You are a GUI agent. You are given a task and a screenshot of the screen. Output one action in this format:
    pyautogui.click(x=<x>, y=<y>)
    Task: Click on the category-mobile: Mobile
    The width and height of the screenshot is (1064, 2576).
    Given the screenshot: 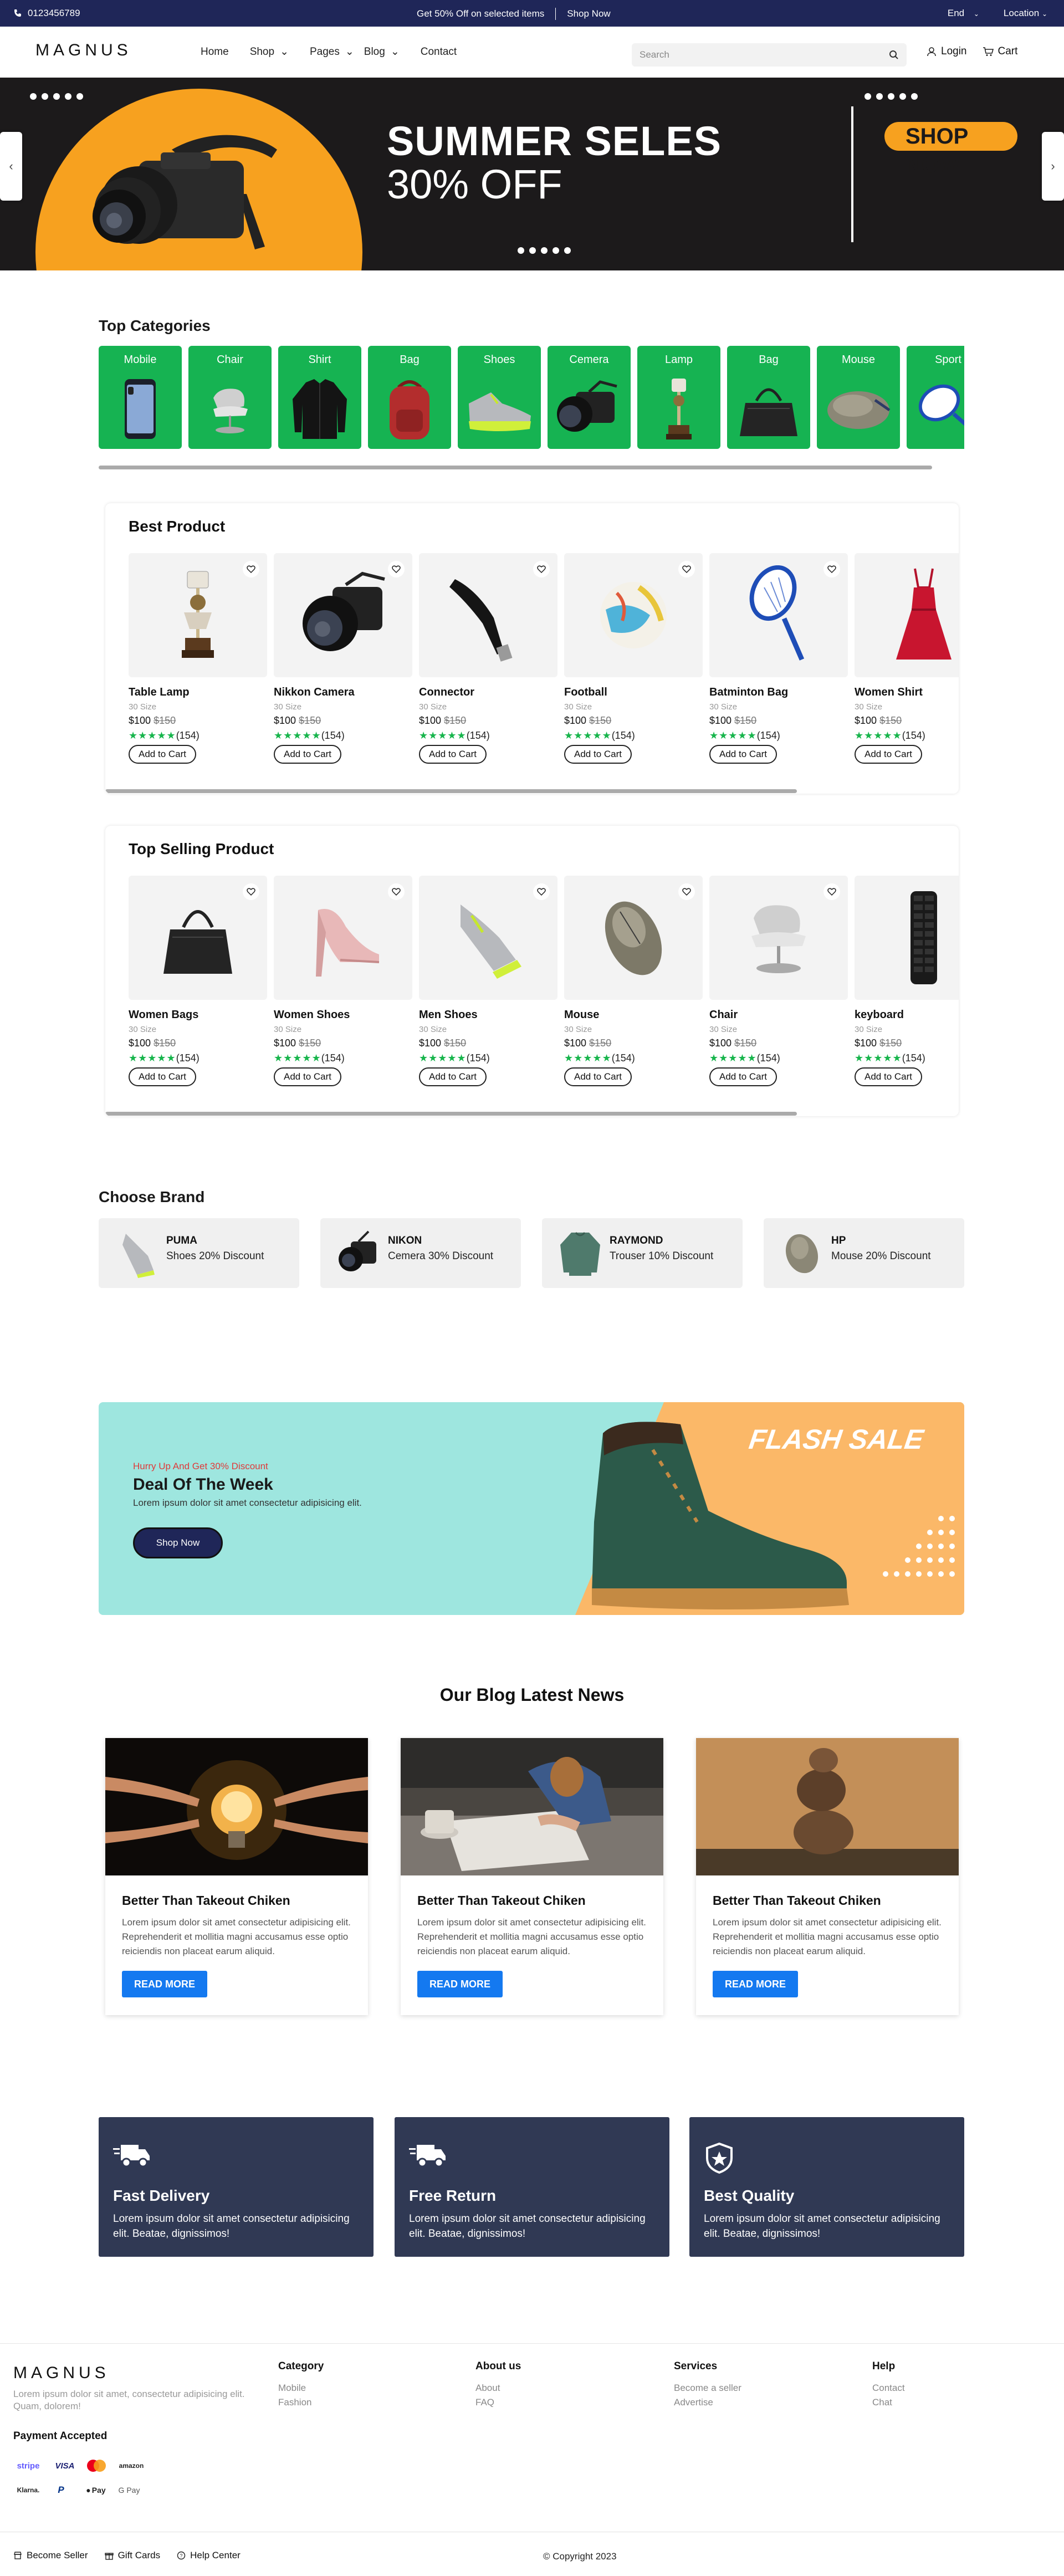 What is the action you would take?
    pyautogui.click(x=140, y=397)
    